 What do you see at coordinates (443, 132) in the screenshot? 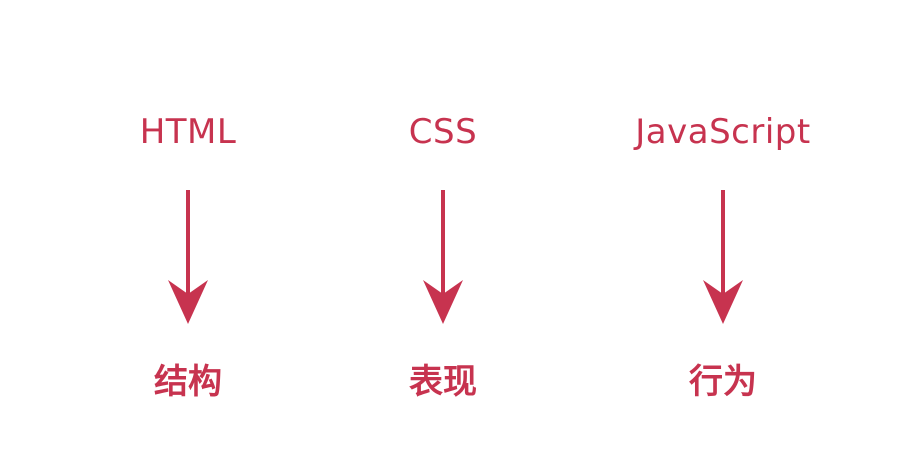
I see `tech-label-css: CSS` at bounding box center [443, 132].